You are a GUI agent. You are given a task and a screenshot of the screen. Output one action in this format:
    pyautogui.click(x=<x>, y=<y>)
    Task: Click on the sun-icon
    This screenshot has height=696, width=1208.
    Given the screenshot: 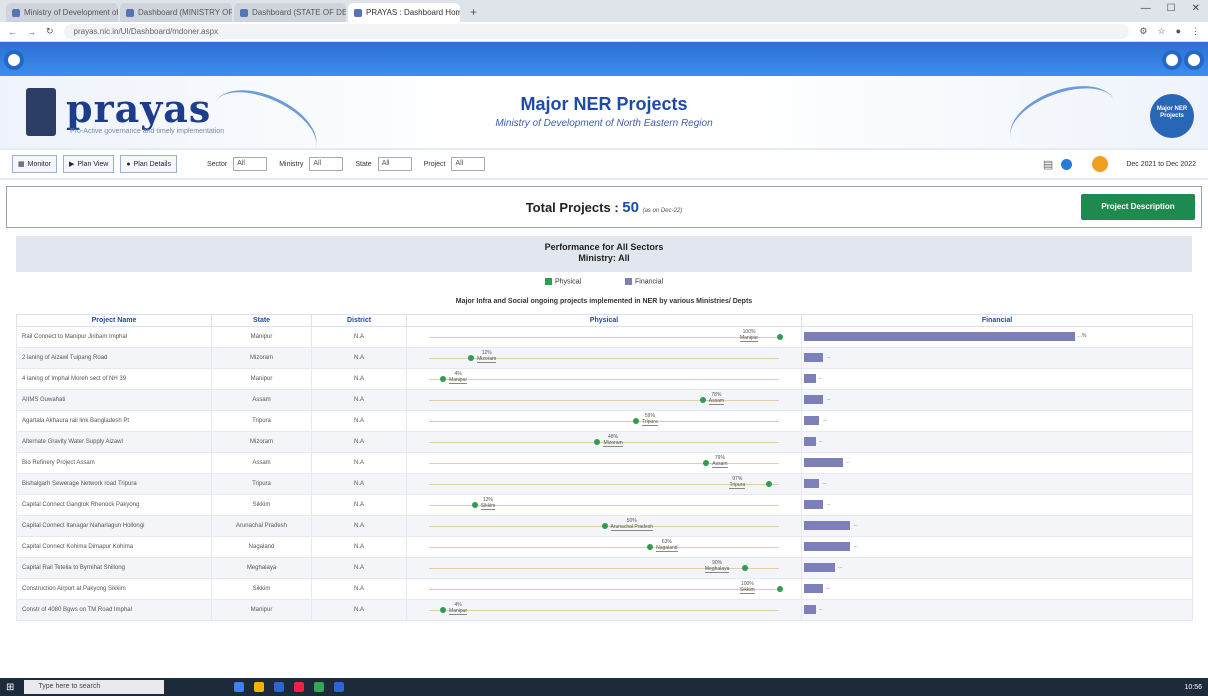 What is the action you would take?
    pyautogui.click(x=1100, y=164)
    